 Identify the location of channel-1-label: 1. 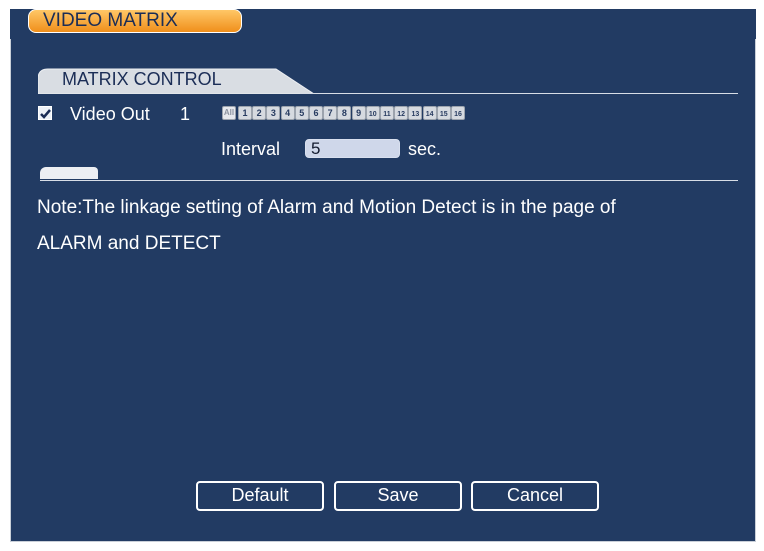
(245, 113).